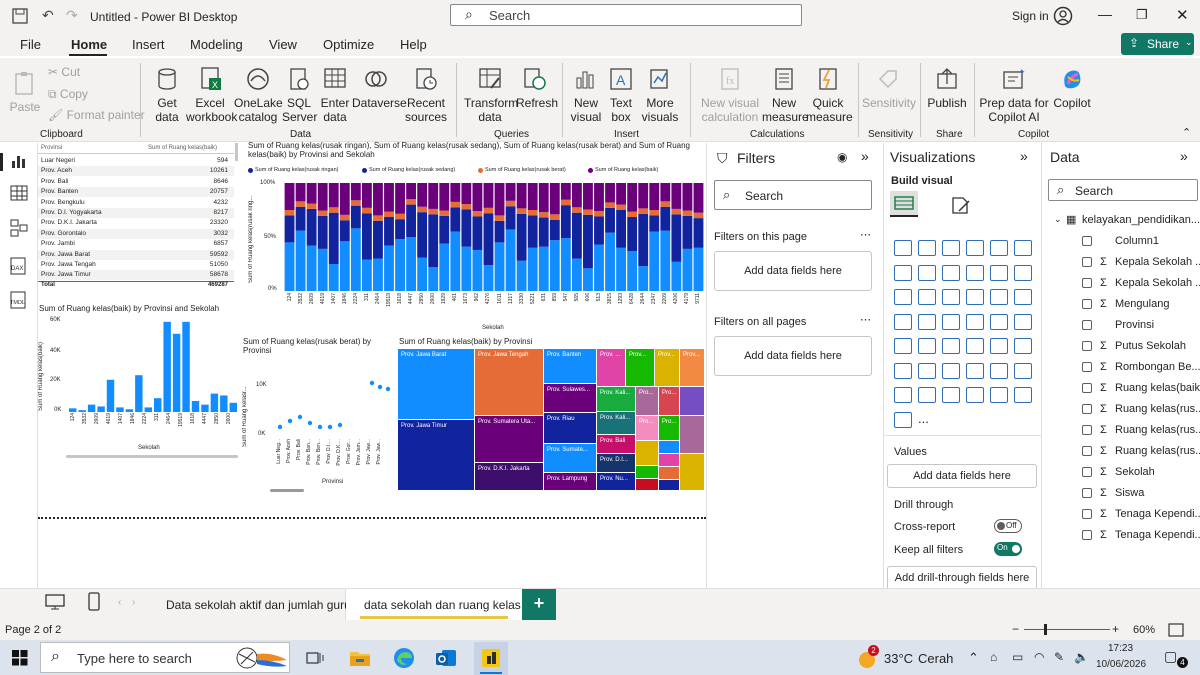  Describe the element at coordinates (89, 44) in the screenshot. I see `menu-home: Home` at that location.